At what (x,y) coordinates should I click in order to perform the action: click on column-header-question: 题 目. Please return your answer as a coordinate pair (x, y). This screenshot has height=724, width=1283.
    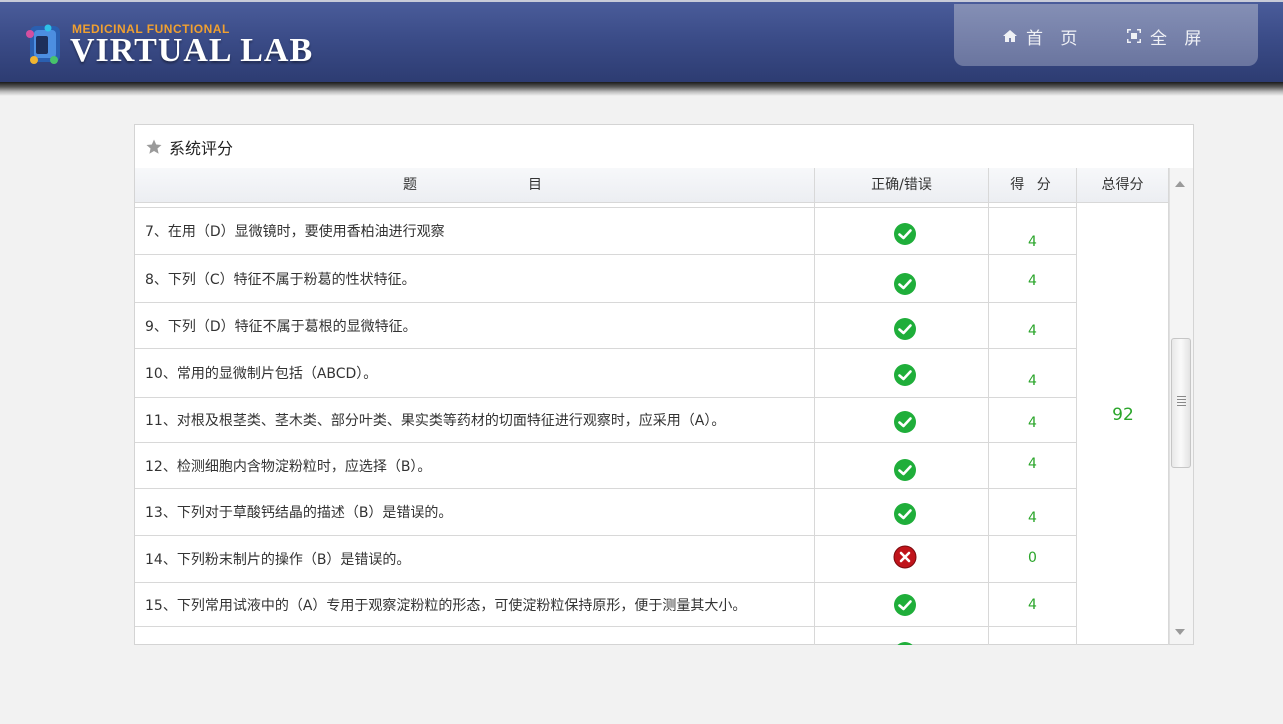
    Looking at the image, I should click on (475, 185).